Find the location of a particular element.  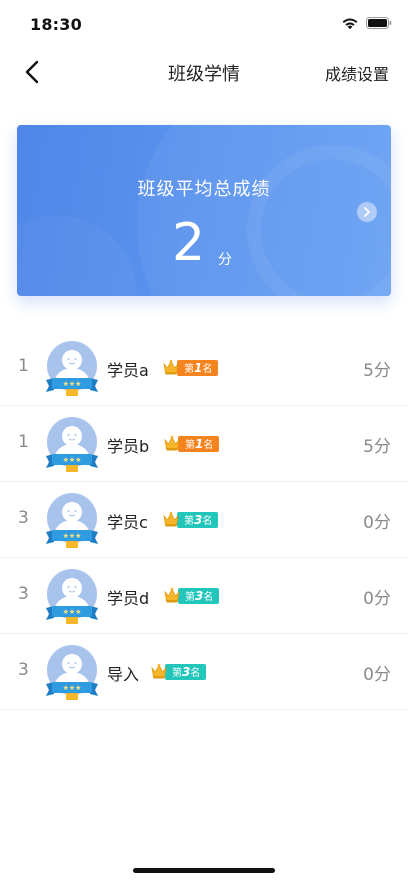

student-name: 学员b is located at coordinates (128, 446).